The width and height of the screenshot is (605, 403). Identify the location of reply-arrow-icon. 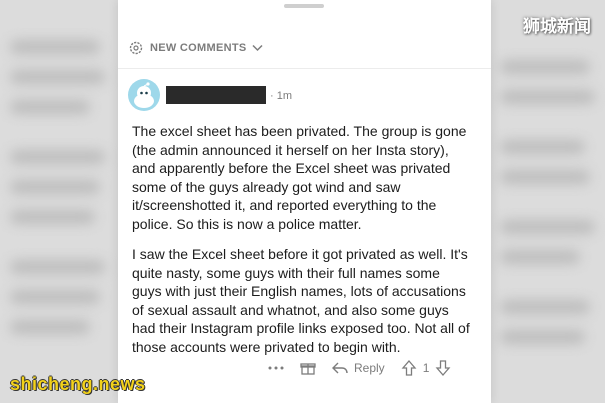
(340, 368).